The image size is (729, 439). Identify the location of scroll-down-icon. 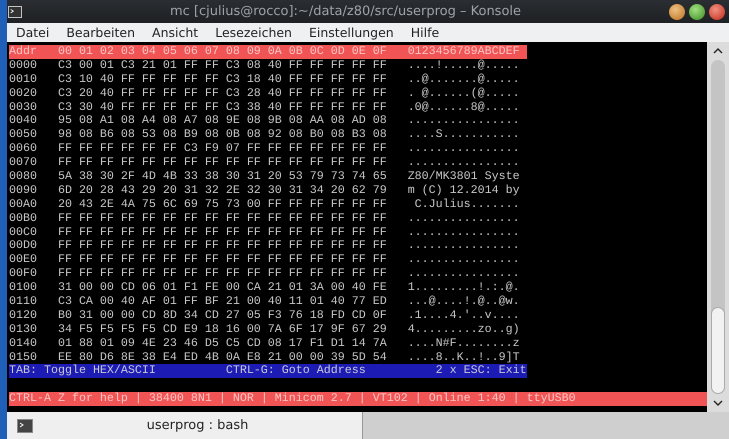
(718, 403).